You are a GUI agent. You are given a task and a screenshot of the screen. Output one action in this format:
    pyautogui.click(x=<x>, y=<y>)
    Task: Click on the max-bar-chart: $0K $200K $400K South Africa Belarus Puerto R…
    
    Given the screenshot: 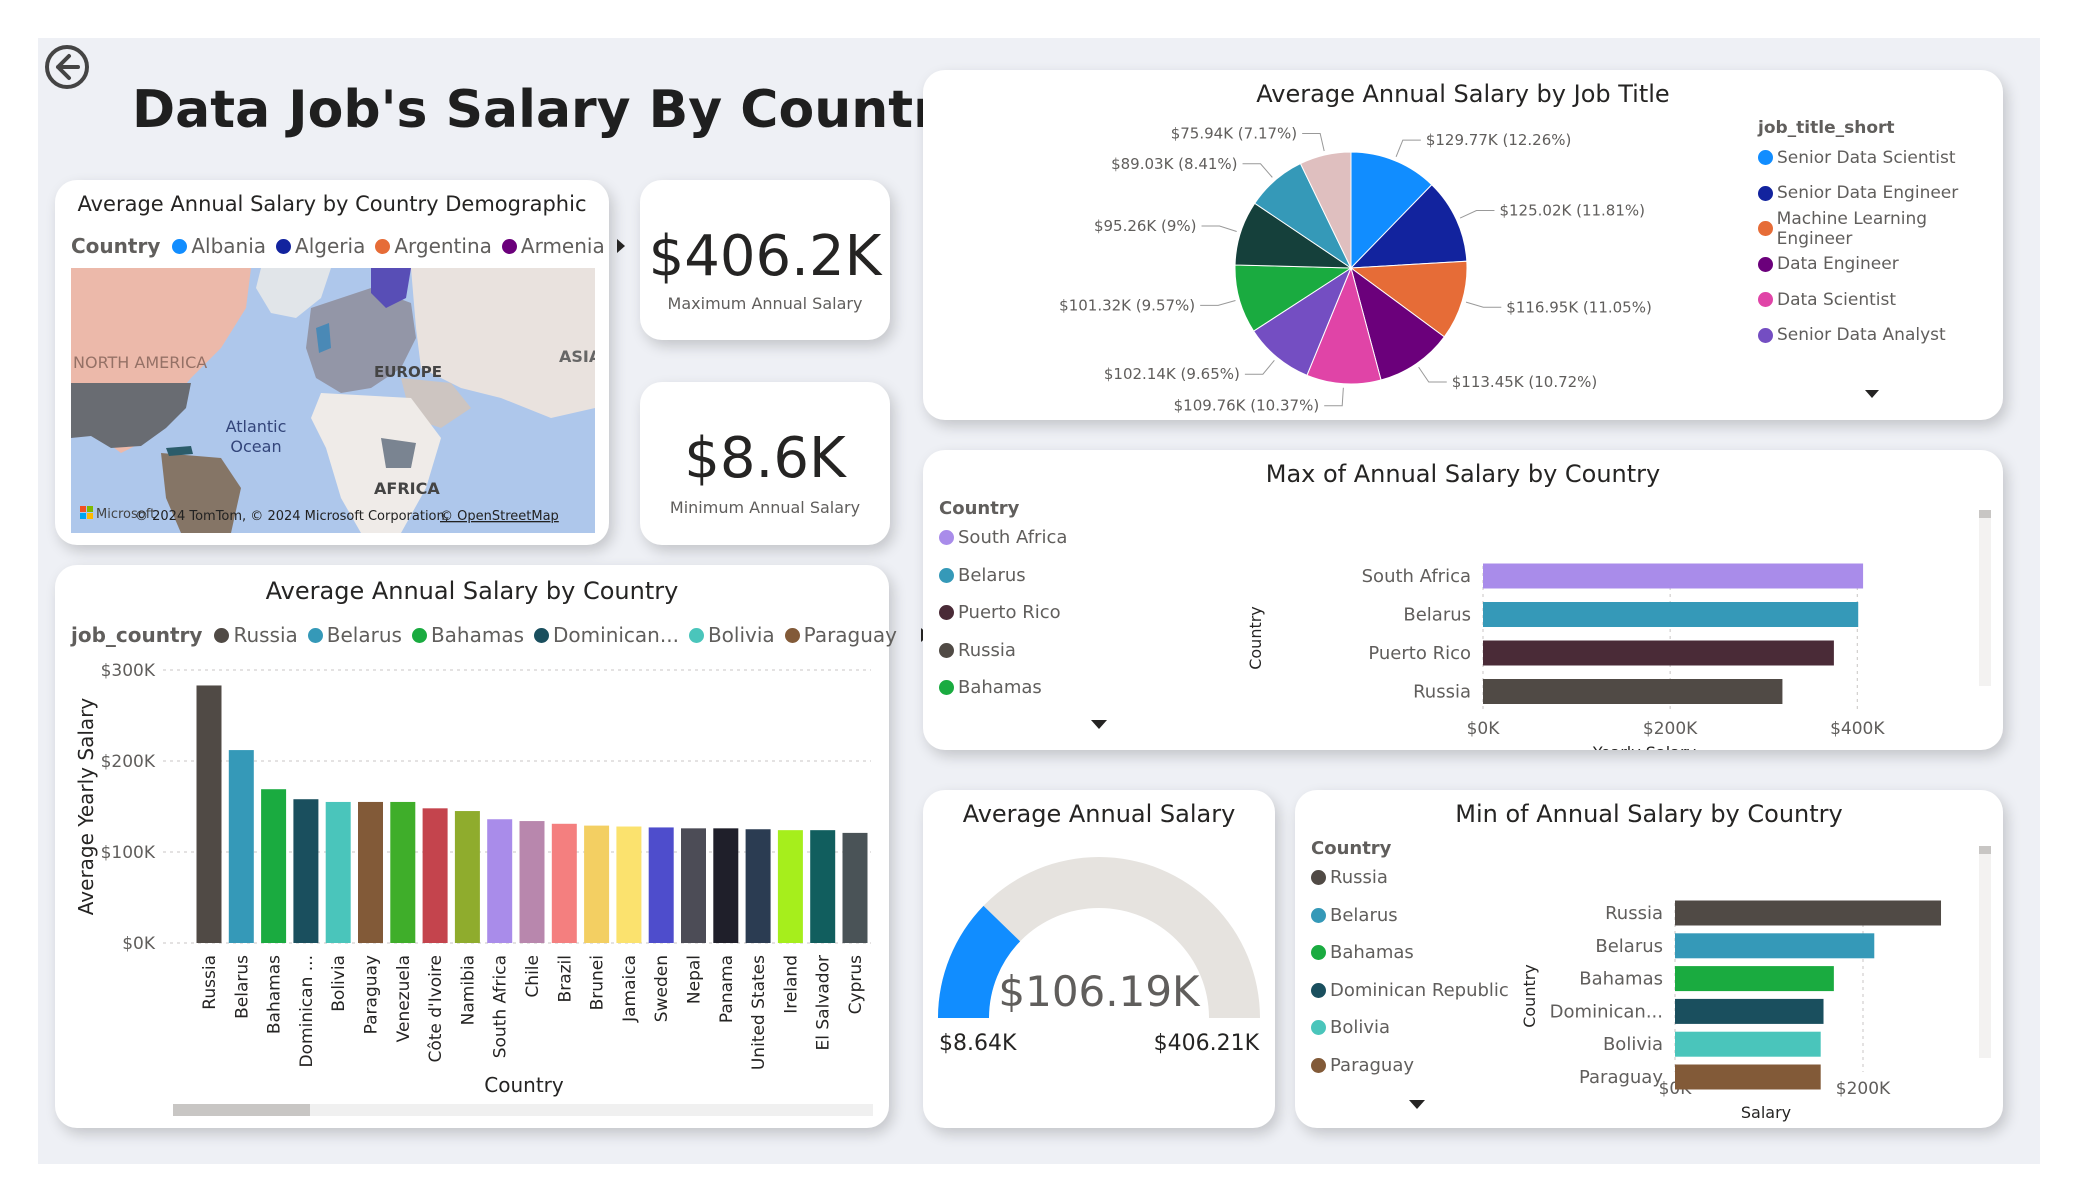 What is the action you would take?
    pyautogui.click(x=1613, y=620)
    